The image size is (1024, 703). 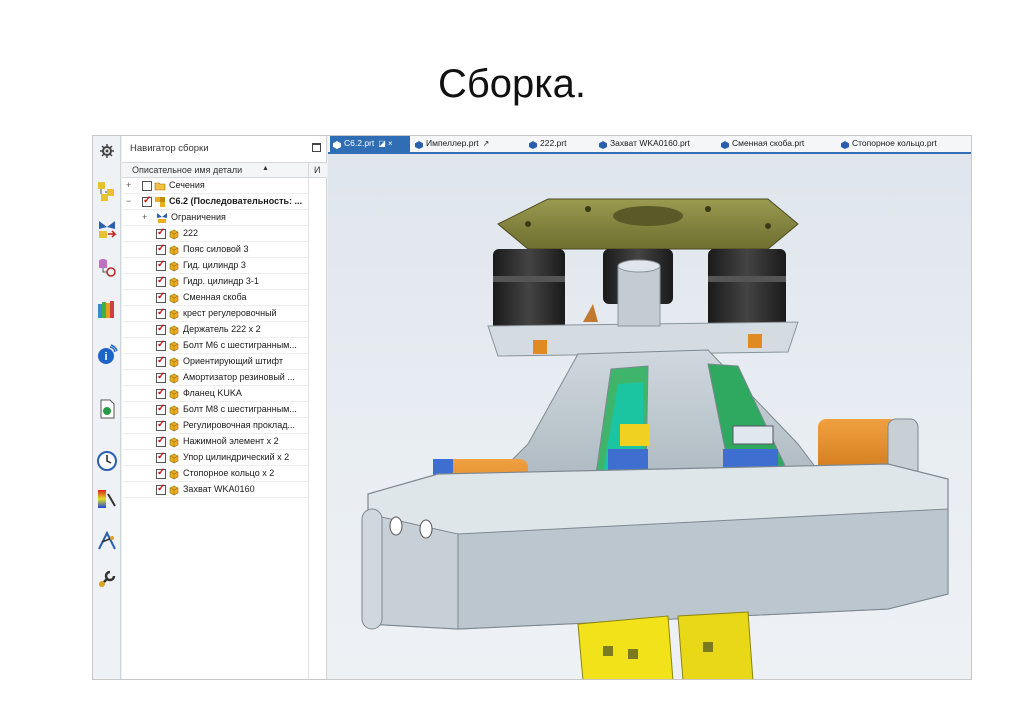 What do you see at coordinates (215, 394) in the screenshot?
I see `tree-row: Фланец KUKA` at bounding box center [215, 394].